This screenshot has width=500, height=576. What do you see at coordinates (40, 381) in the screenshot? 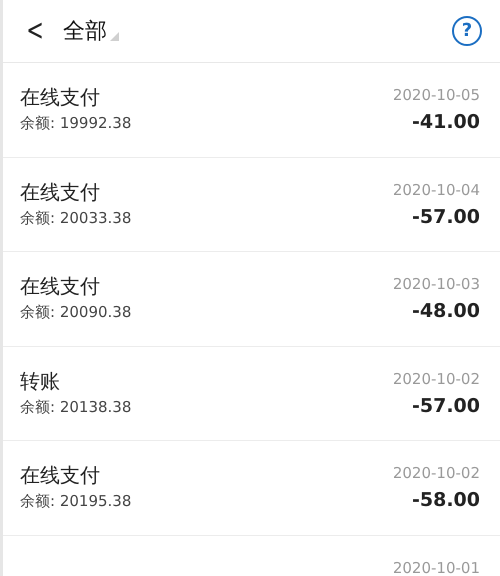
I see `transaction-title: 转账` at bounding box center [40, 381].